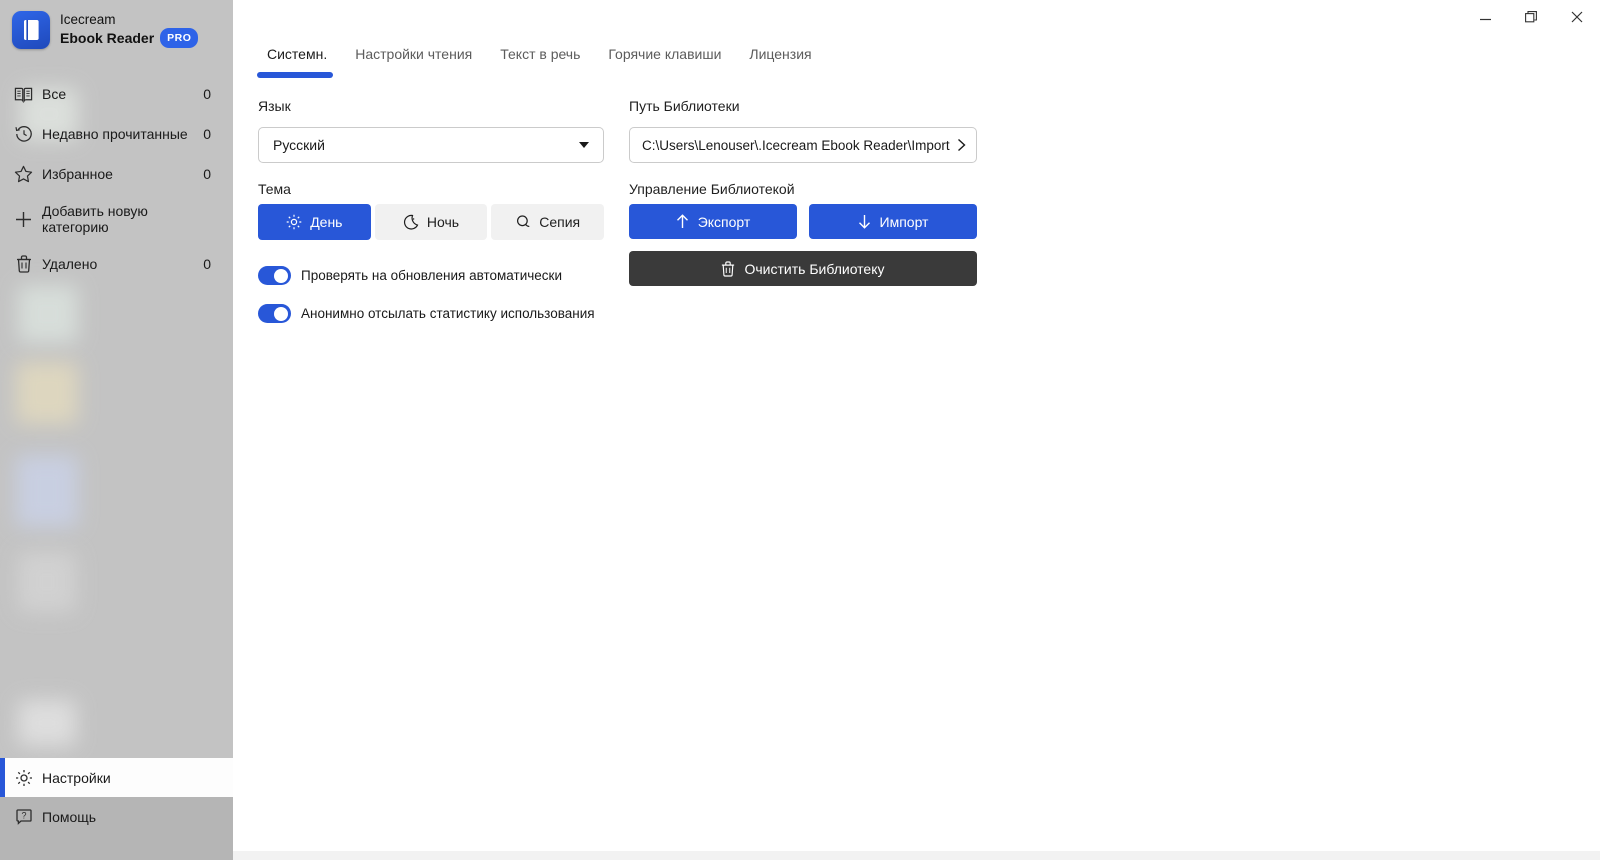 This screenshot has height=860, width=1600. What do you see at coordinates (664, 62) in the screenshot?
I see `tab-hotkeys: Горячие клавиши` at bounding box center [664, 62].